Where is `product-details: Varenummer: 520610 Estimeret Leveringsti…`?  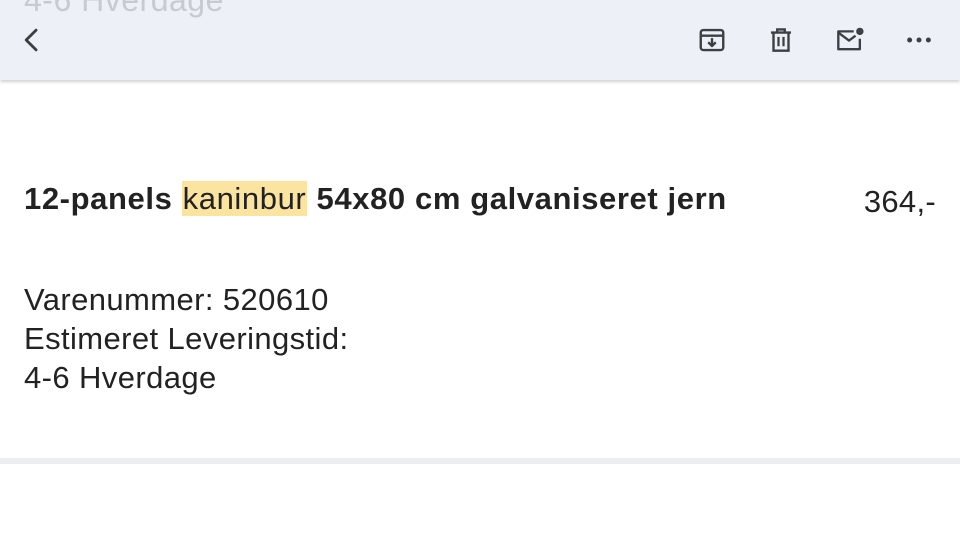 product-details: Varenummer: 520610 Estimeret Leveringsti… is located at coordinates (186, 338).